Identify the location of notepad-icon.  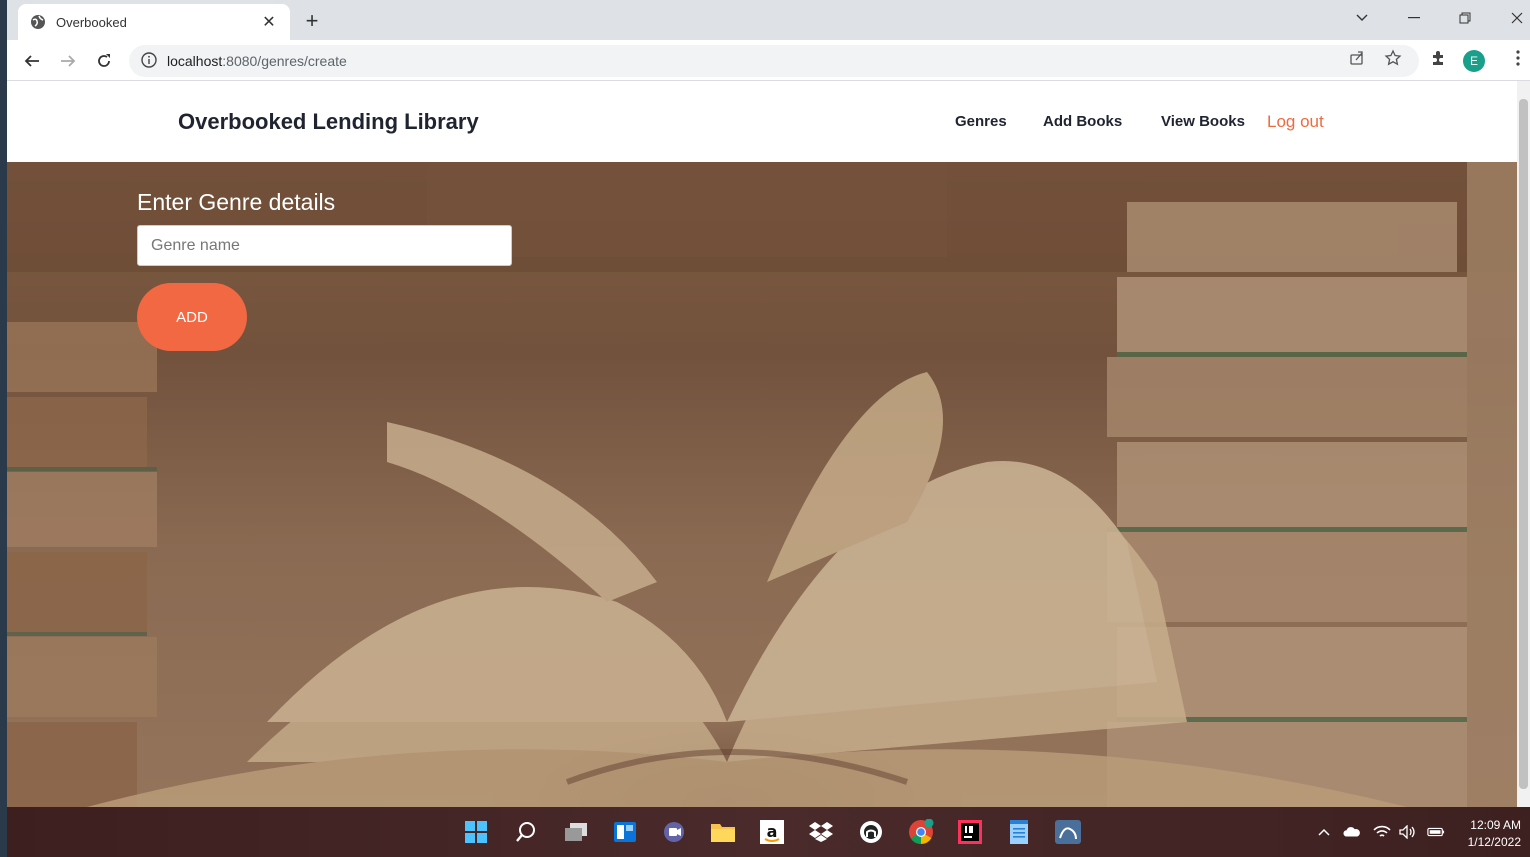
(1019, 832).